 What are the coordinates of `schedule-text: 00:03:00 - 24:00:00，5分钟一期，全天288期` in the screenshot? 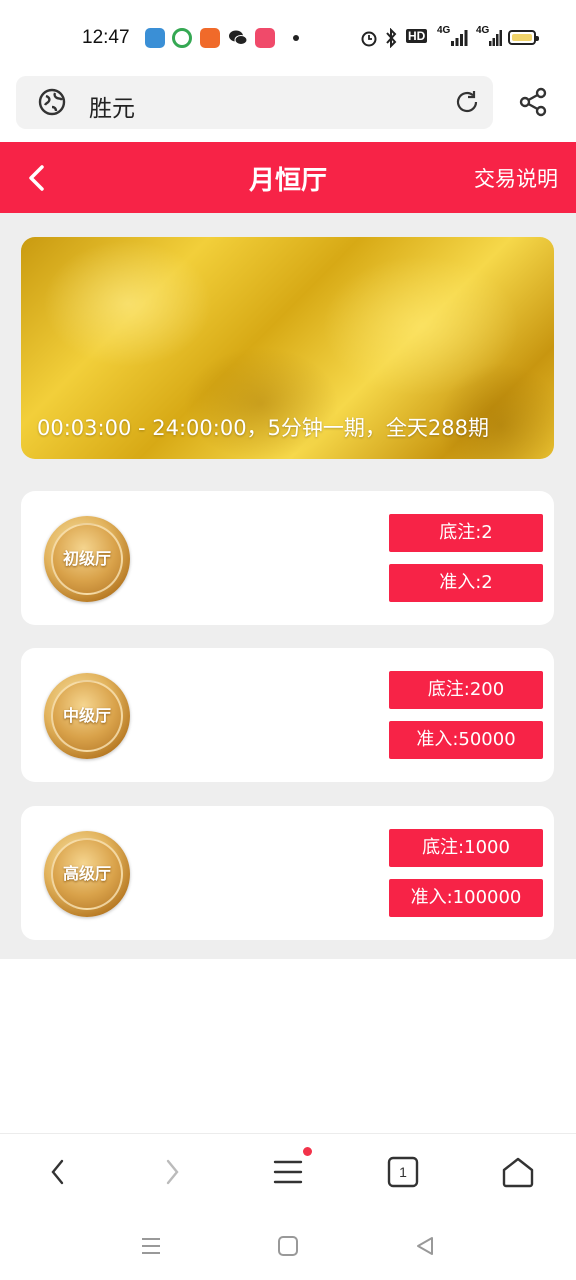 It's located at (263, 428).